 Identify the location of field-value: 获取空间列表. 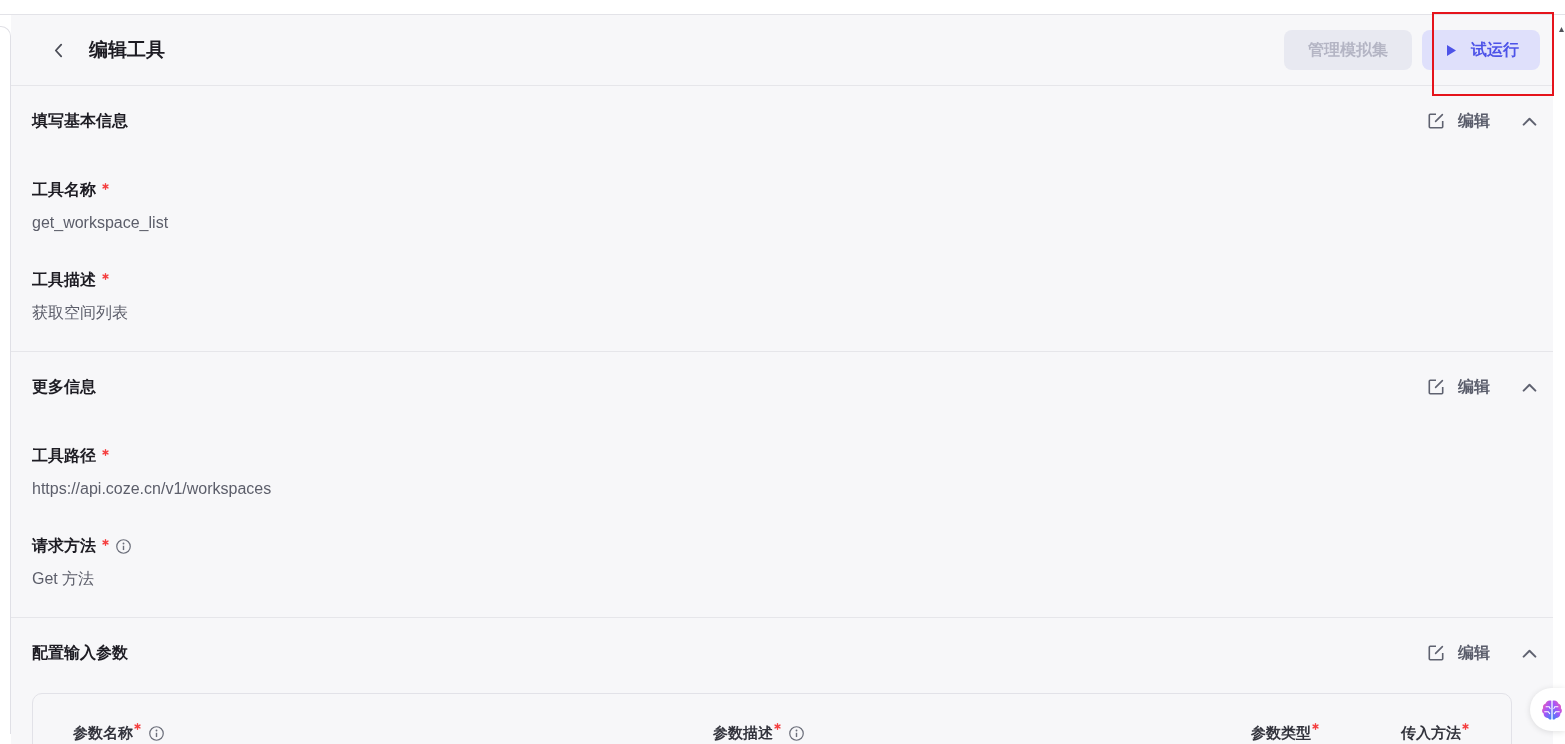
(80, 313).